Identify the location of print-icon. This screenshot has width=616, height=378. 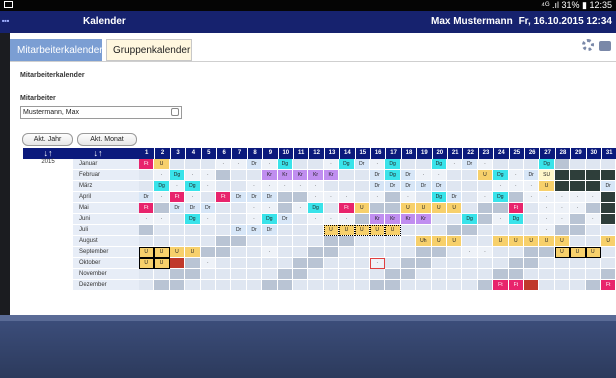
(605, 46).